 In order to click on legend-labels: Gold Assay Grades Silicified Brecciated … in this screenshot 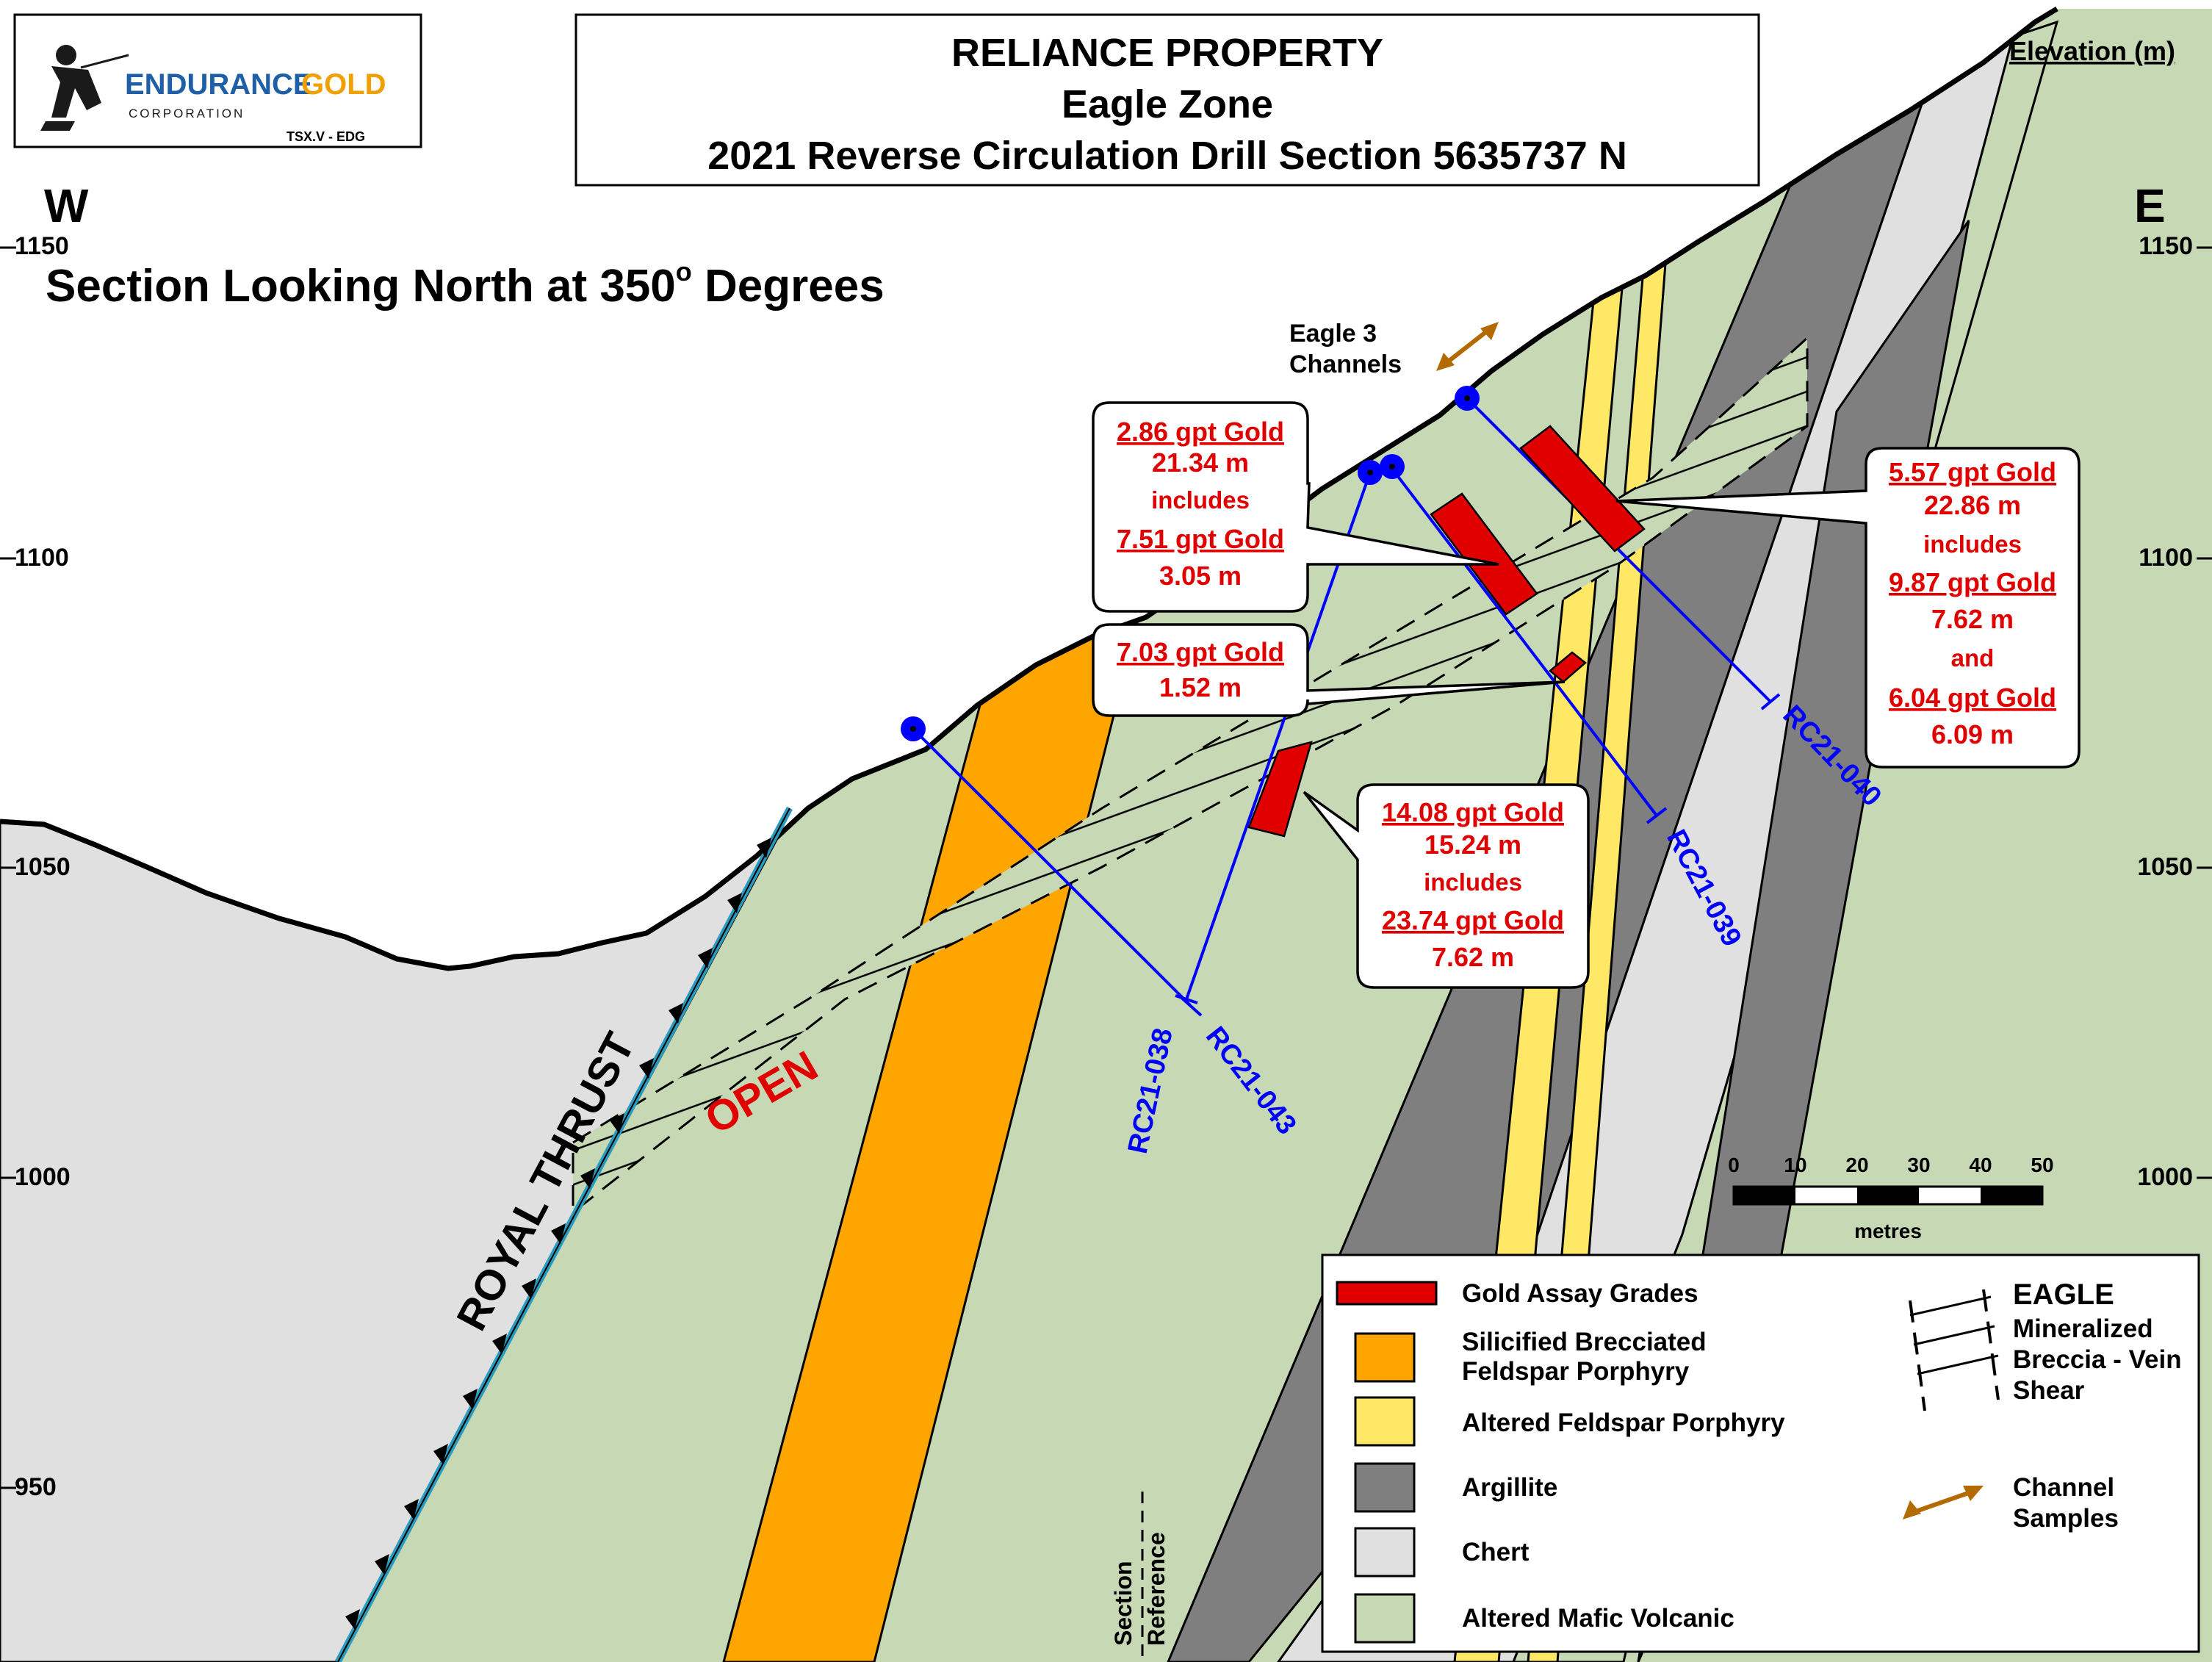, I will do `click(1822, 1455)`.